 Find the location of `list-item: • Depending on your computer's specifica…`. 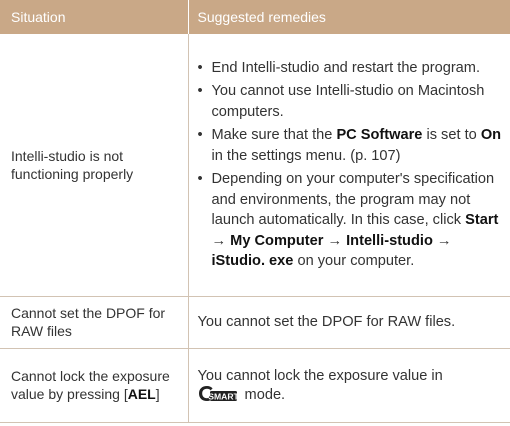

list-item: • Depending on your computer's specifica… is located at coordinates (351, 220).